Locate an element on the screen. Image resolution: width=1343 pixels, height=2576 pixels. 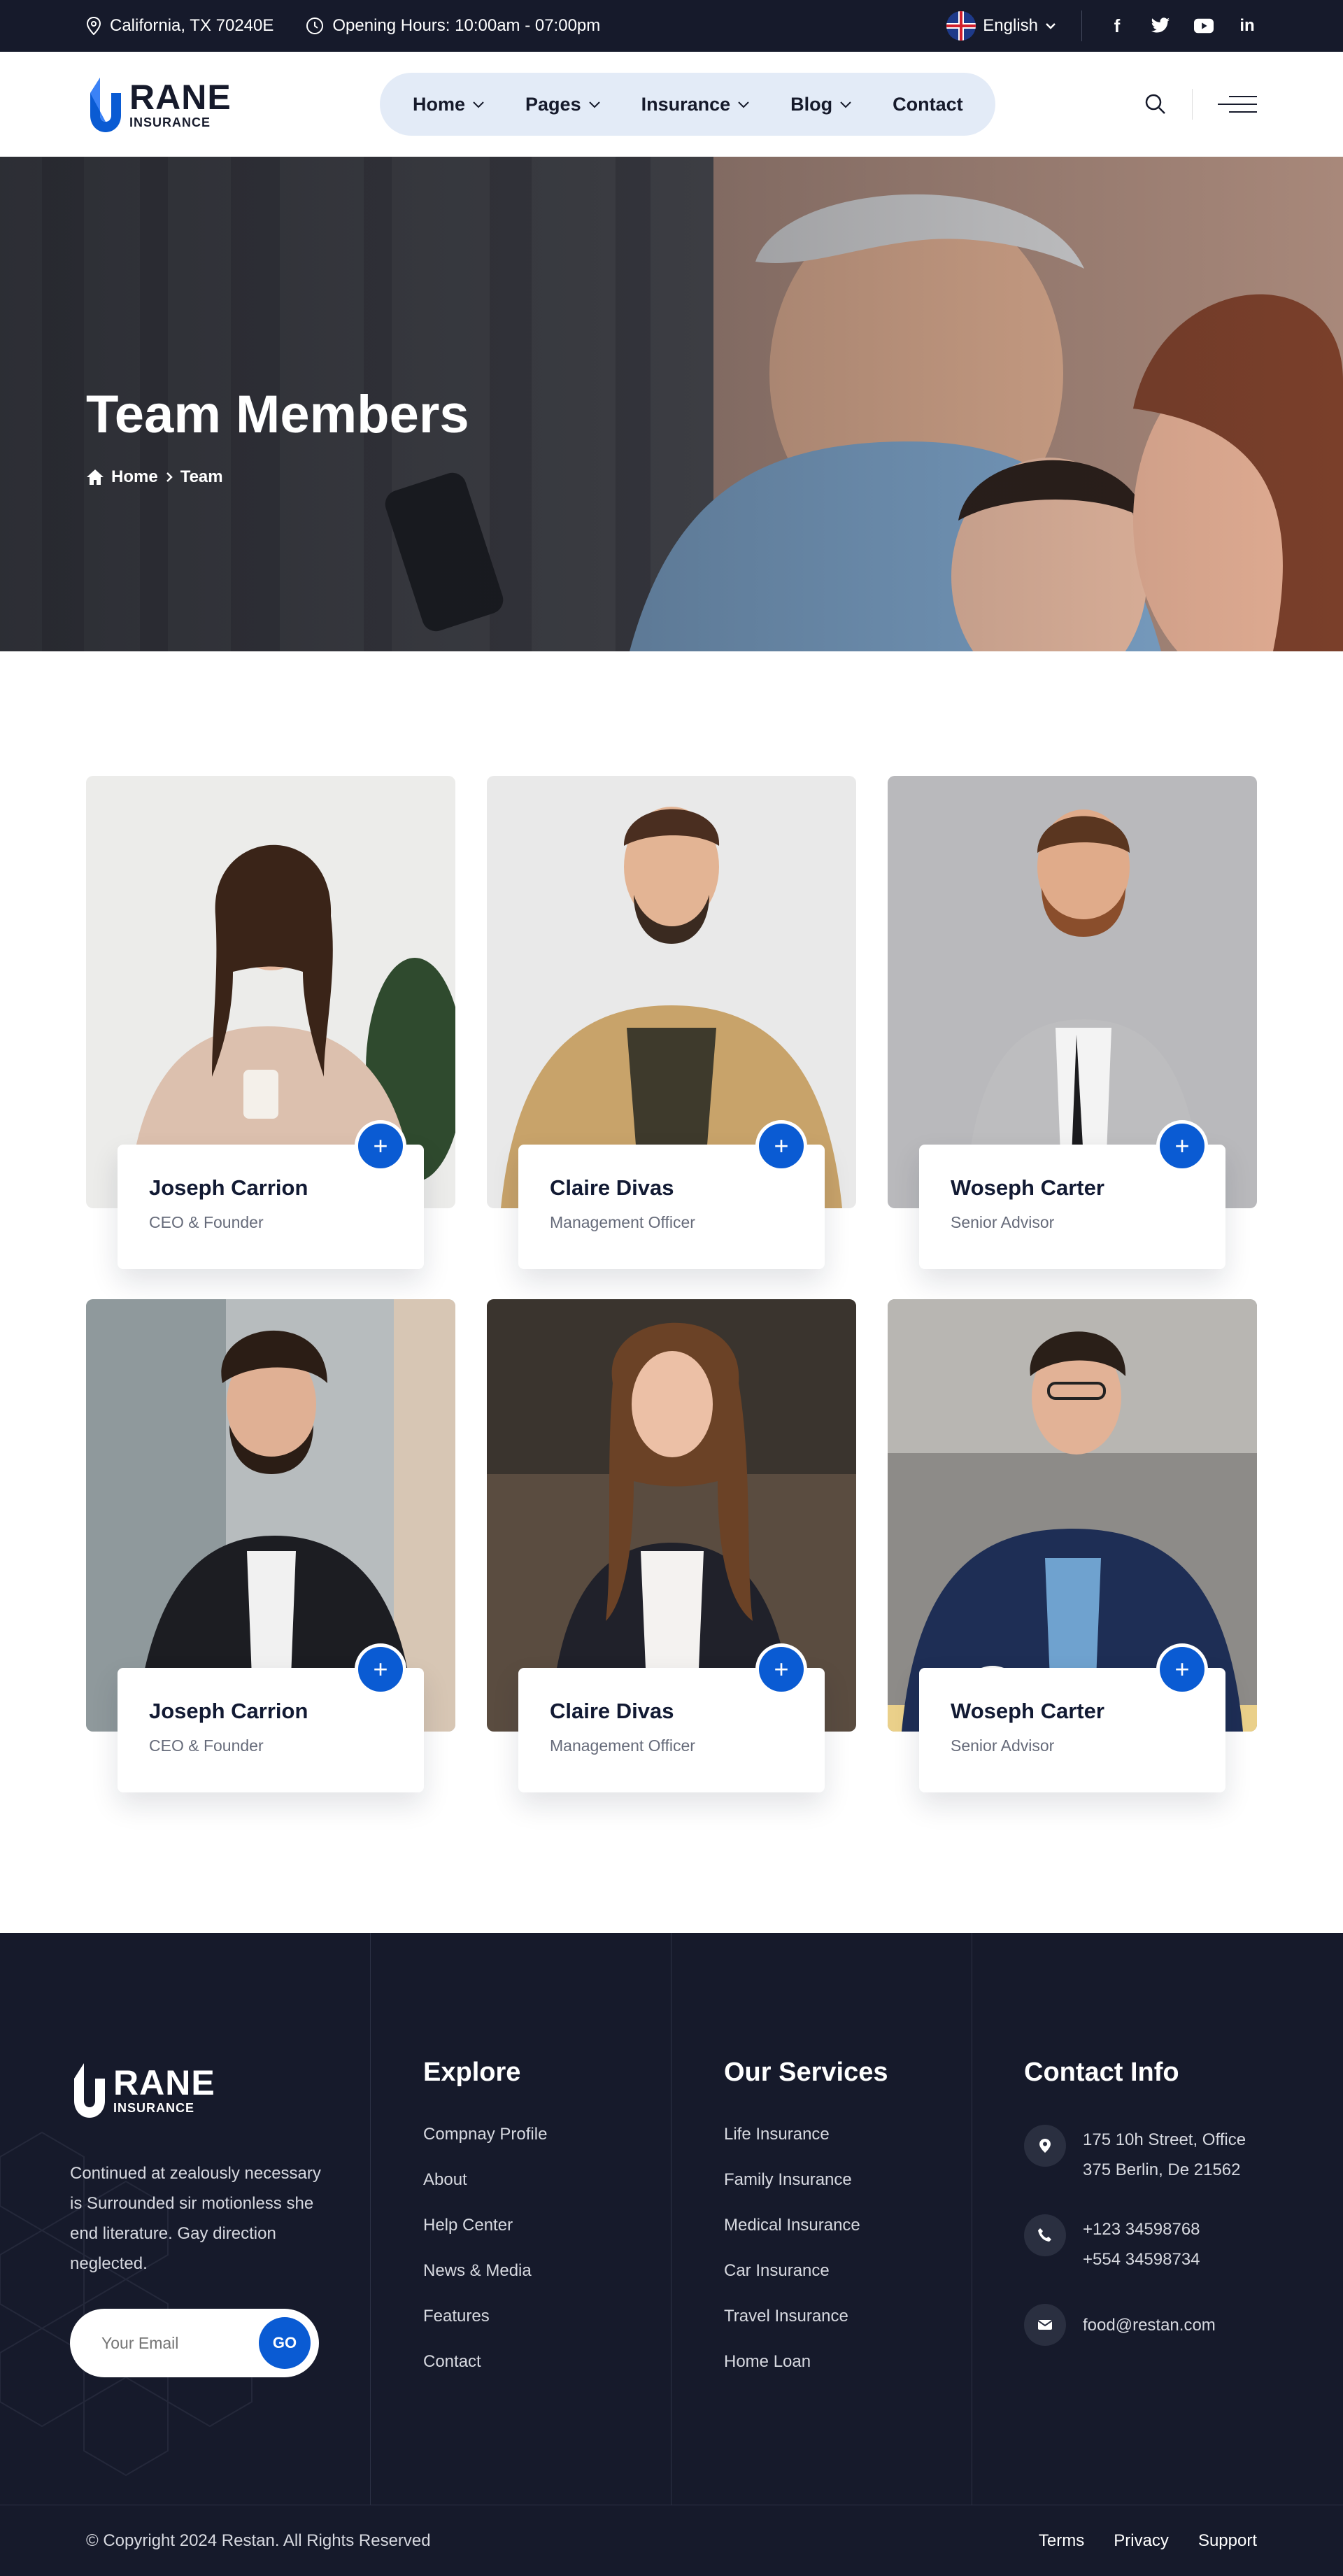
footer-link: News & Media is located at coordinates (485, 2271).